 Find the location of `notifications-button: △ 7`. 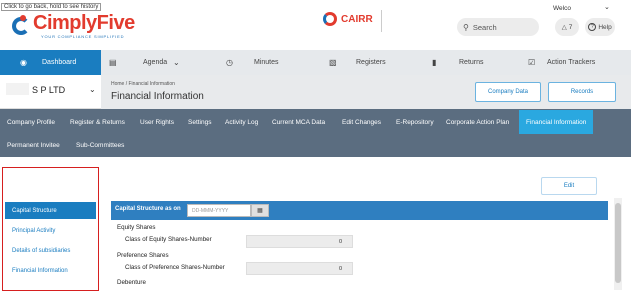

notifications-button: △ 7 is located at coordinates (567, 27).